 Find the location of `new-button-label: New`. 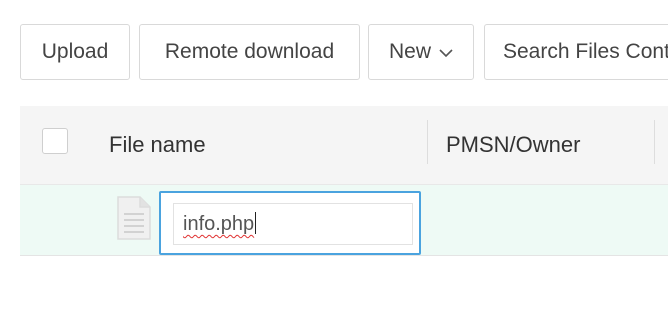

new-button-label: New is located at coordinates (409, 51).